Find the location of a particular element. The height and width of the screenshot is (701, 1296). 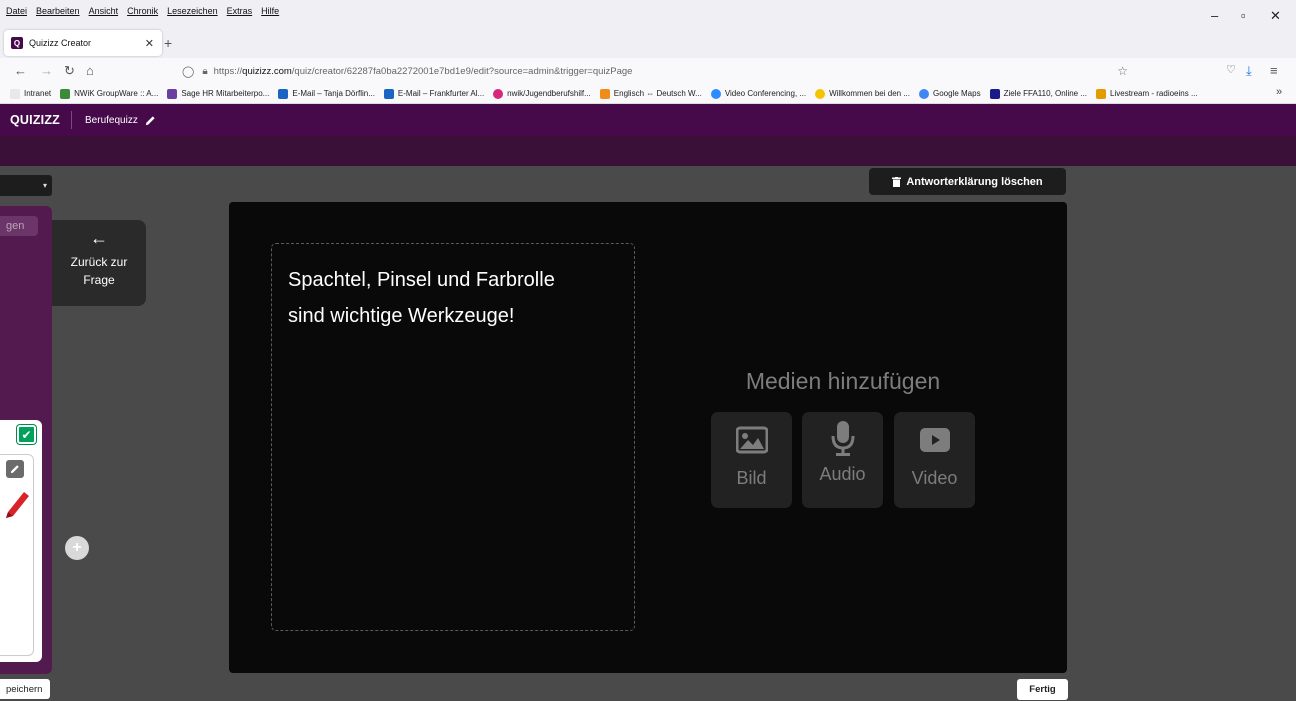

home-icon: ⌂ is located at coordinates (90, 70).